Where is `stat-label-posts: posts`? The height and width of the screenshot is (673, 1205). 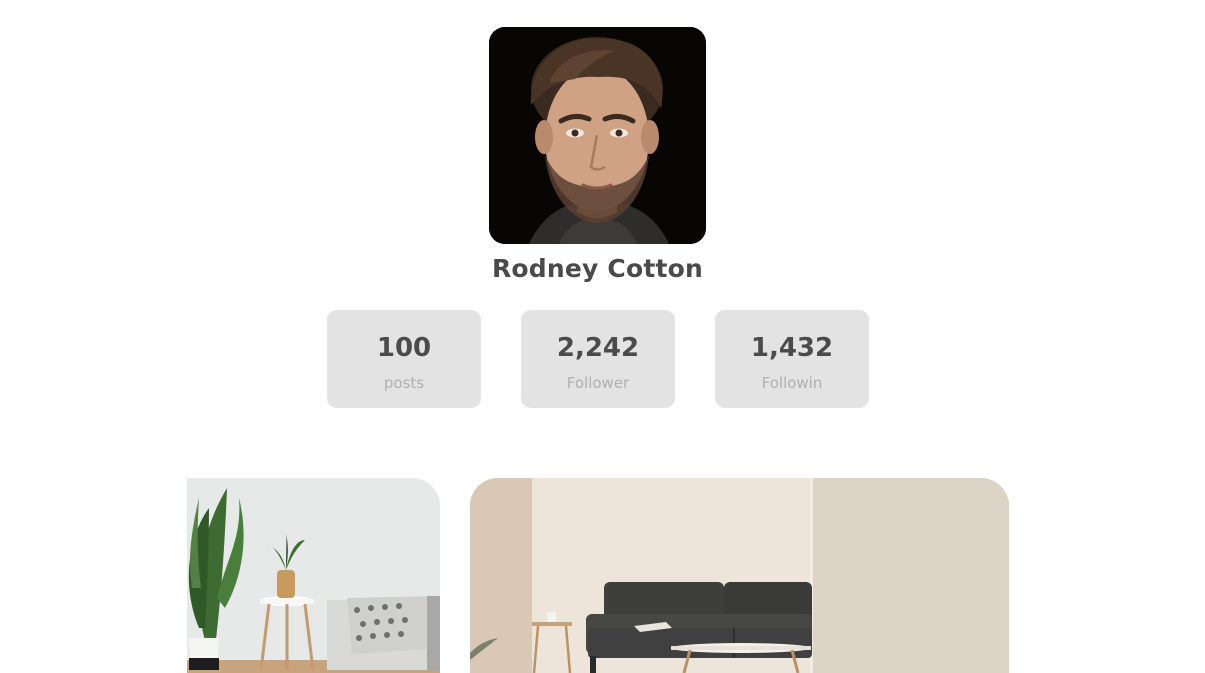 stat-label-posts: posts is located at coordinates (404, 383).